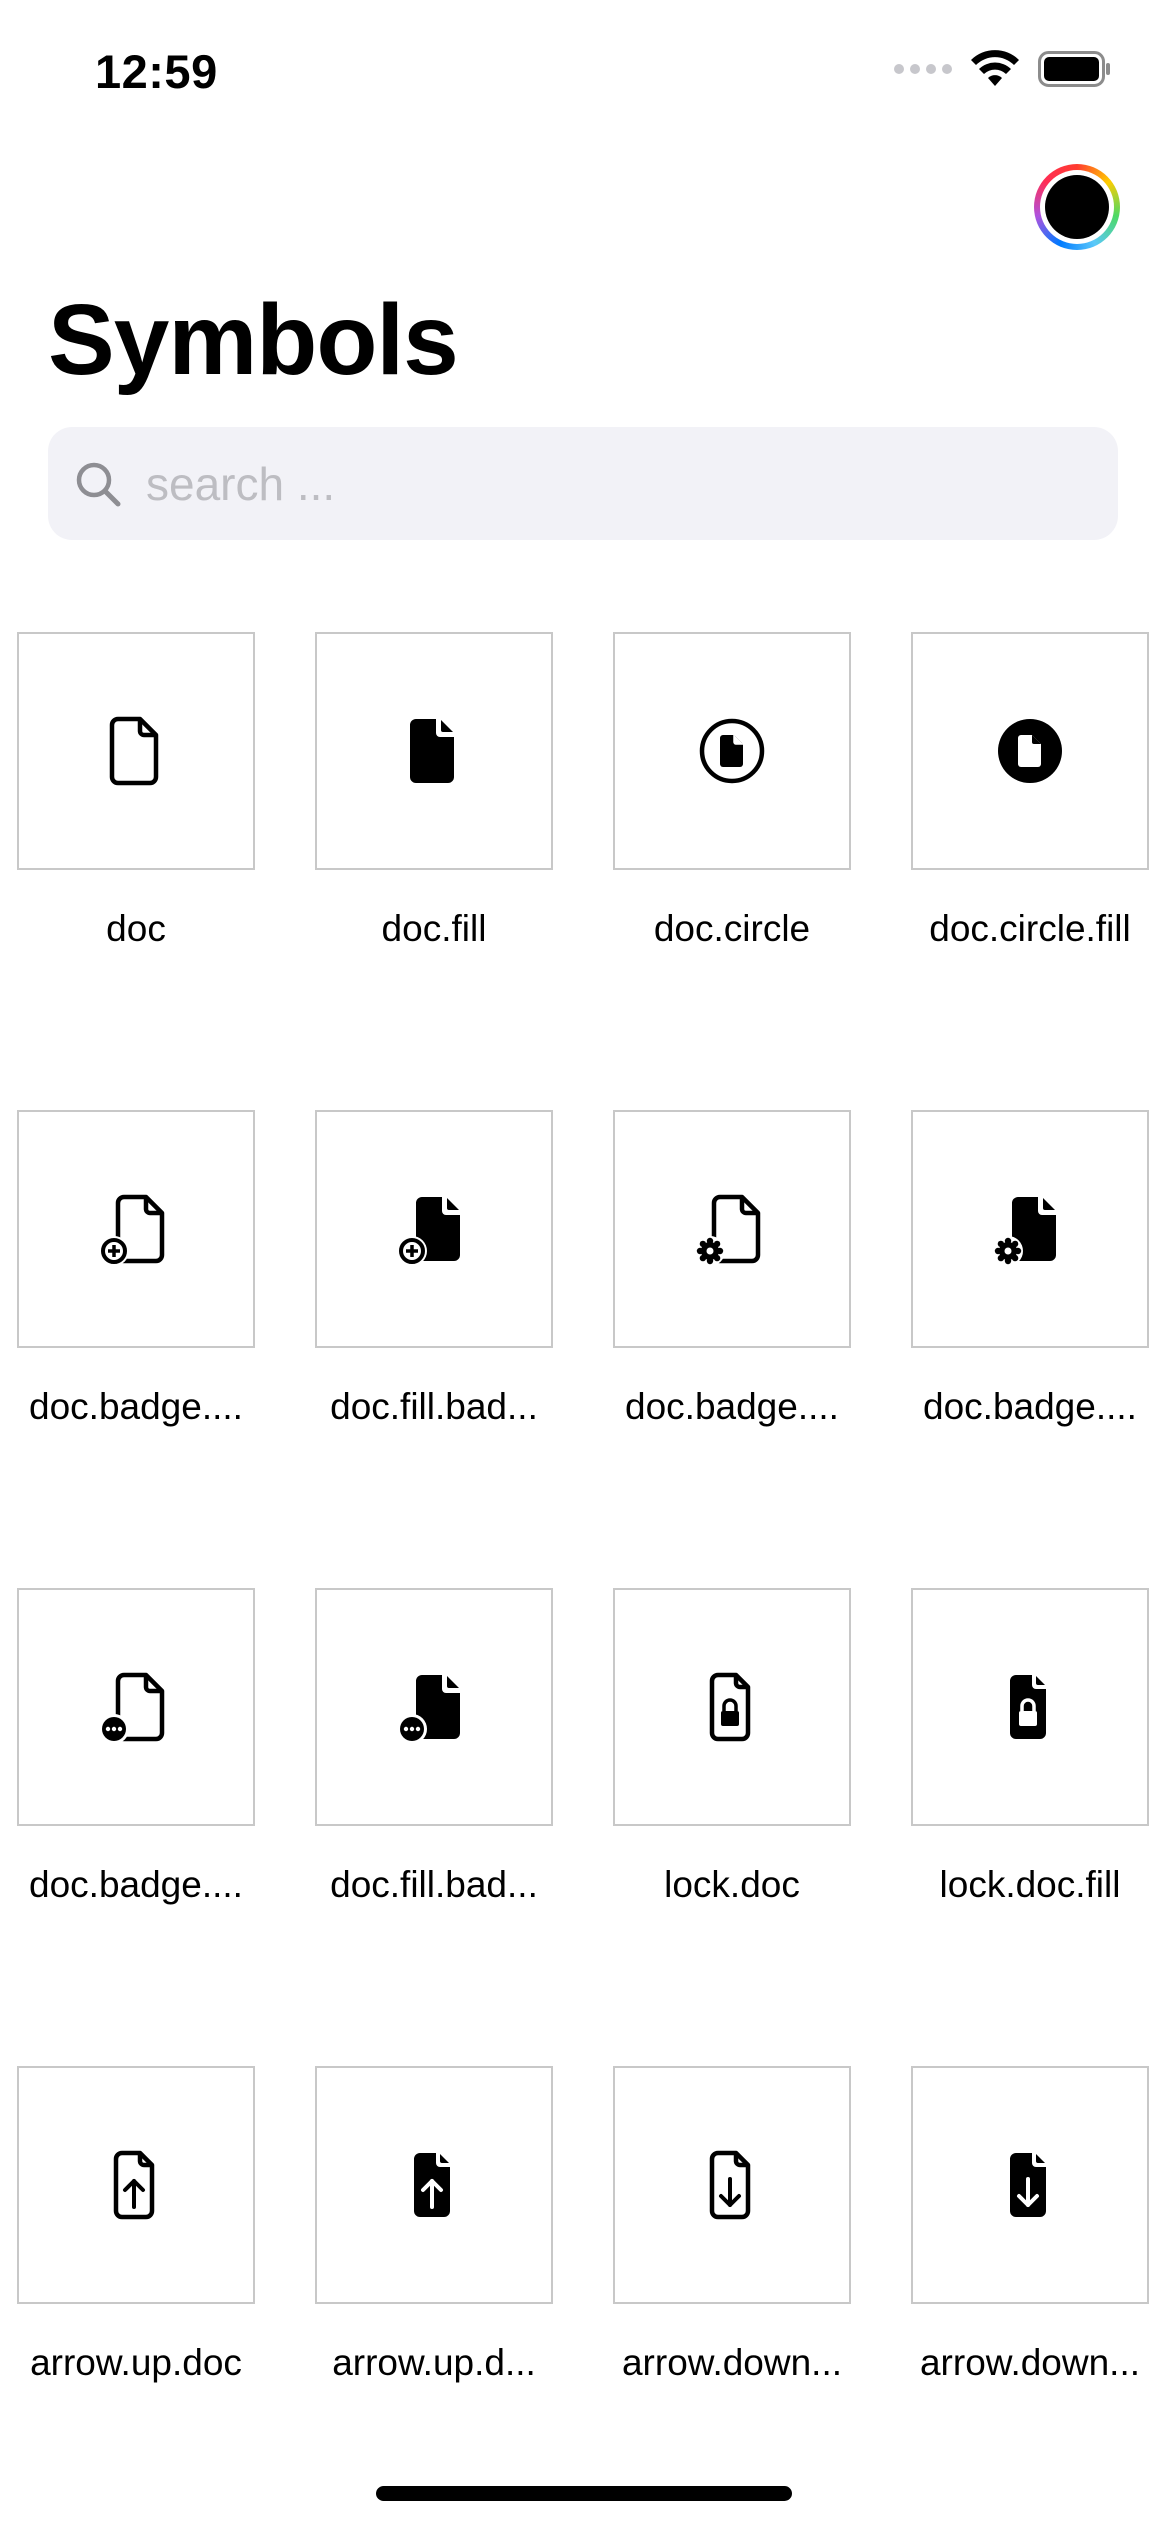 The width and height of the screenshot is (1170, 2544). I want to click on symbol-label: doc.circle, so click(732, 928).